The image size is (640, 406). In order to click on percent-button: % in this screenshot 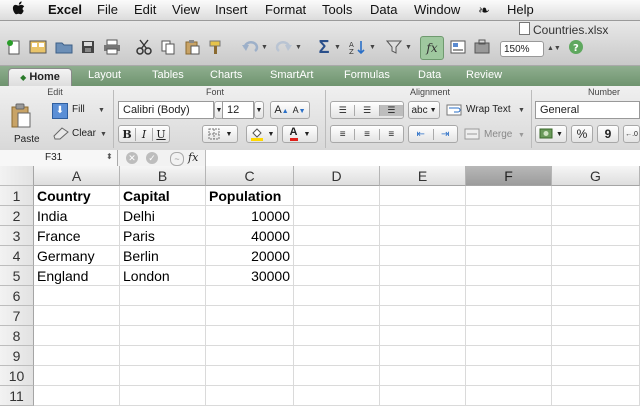, I will do `click(582, 134)`.